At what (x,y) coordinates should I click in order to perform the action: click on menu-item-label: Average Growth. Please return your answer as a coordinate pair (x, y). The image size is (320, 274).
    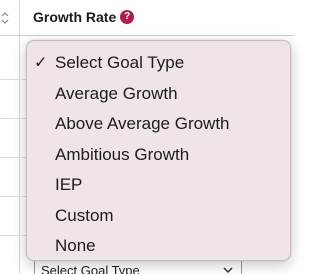
    Looking at the image, I should click on (116, 93).